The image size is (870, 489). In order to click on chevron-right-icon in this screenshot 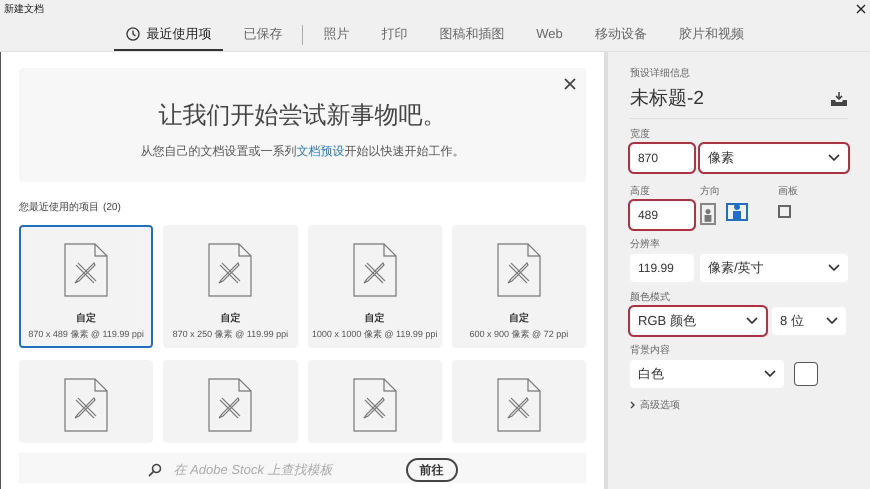, I will do `click(633, 405)`.